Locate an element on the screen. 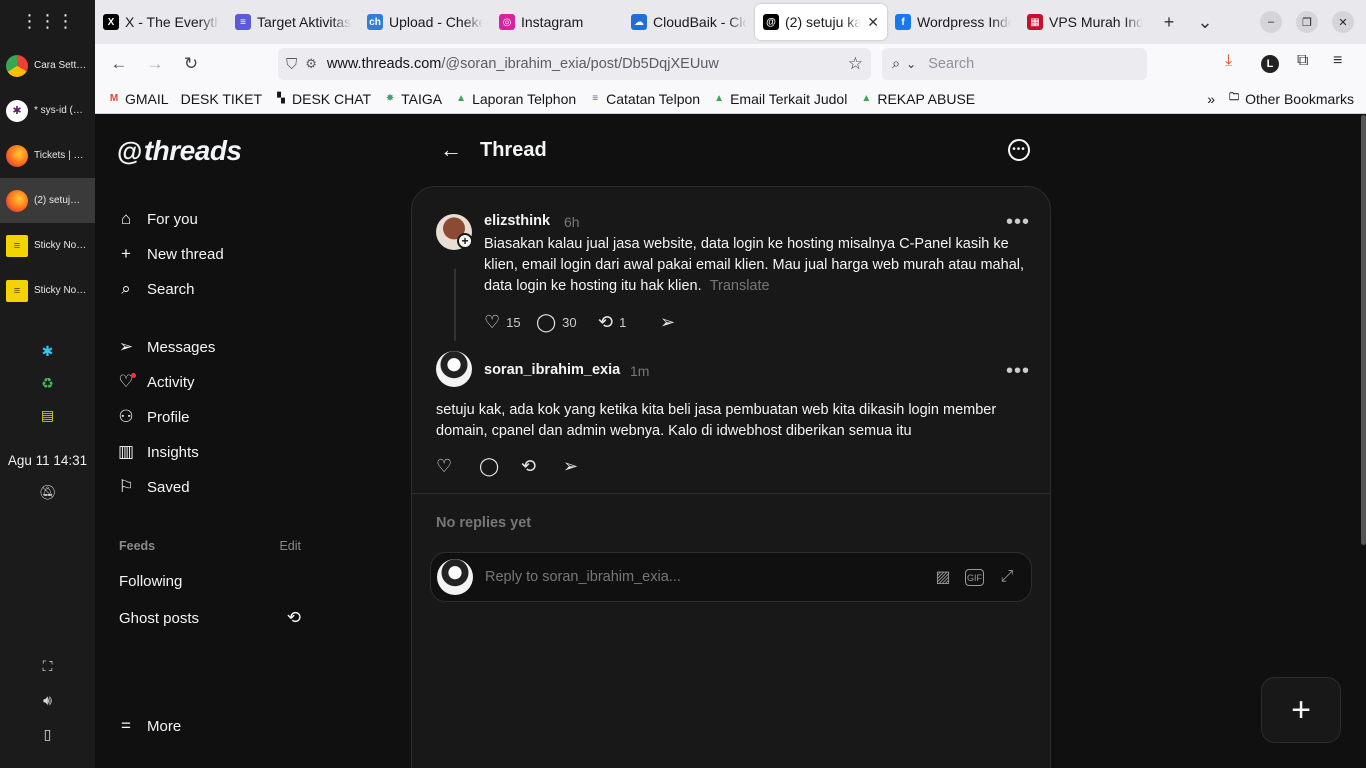 The height and width of the screenshot is (768, 1366). close-tab-icon: ✕ is located at coordinates (873, 22).